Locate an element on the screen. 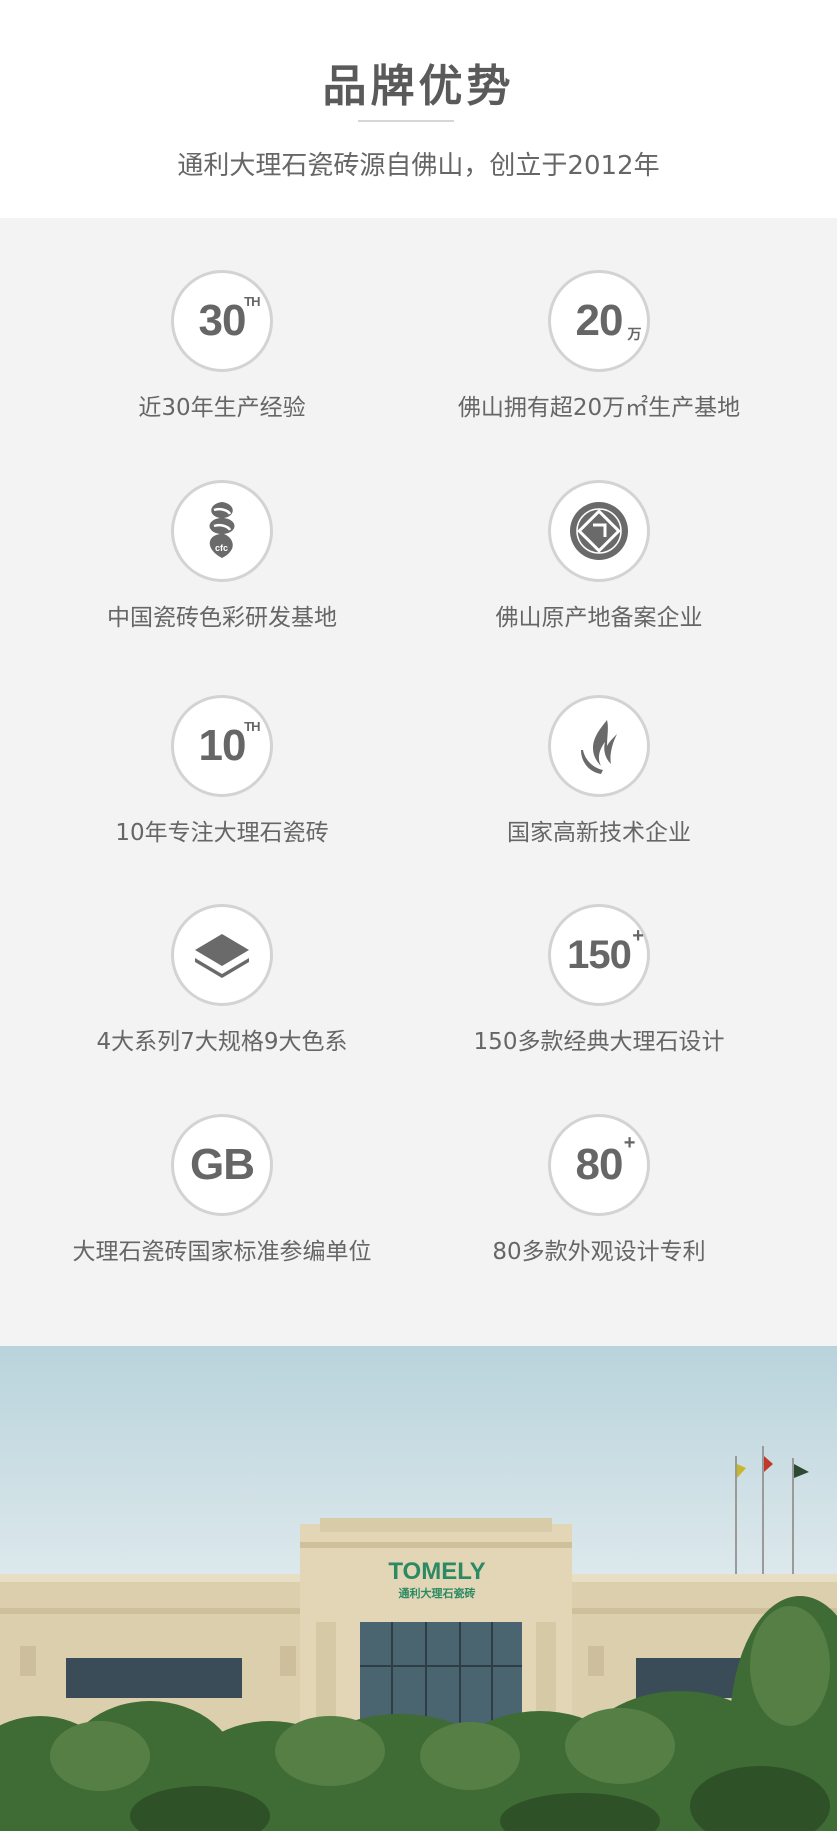 Image resolution: width=837 pixels, height=1831 pixels. feature-label: 80多款外观设计专利 is located at coordinates (599, 1252).